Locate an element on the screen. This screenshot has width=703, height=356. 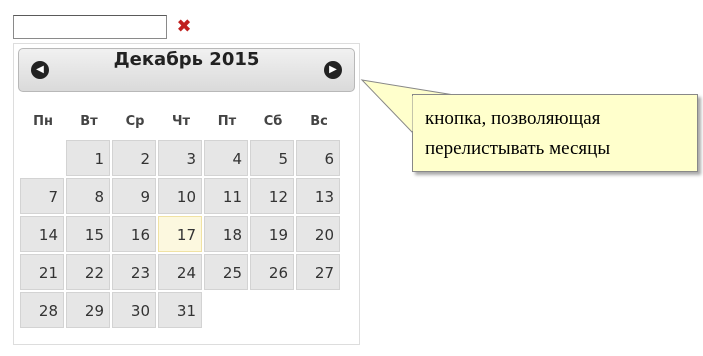
day-cell: 23 is located at coordinates (134, 271).